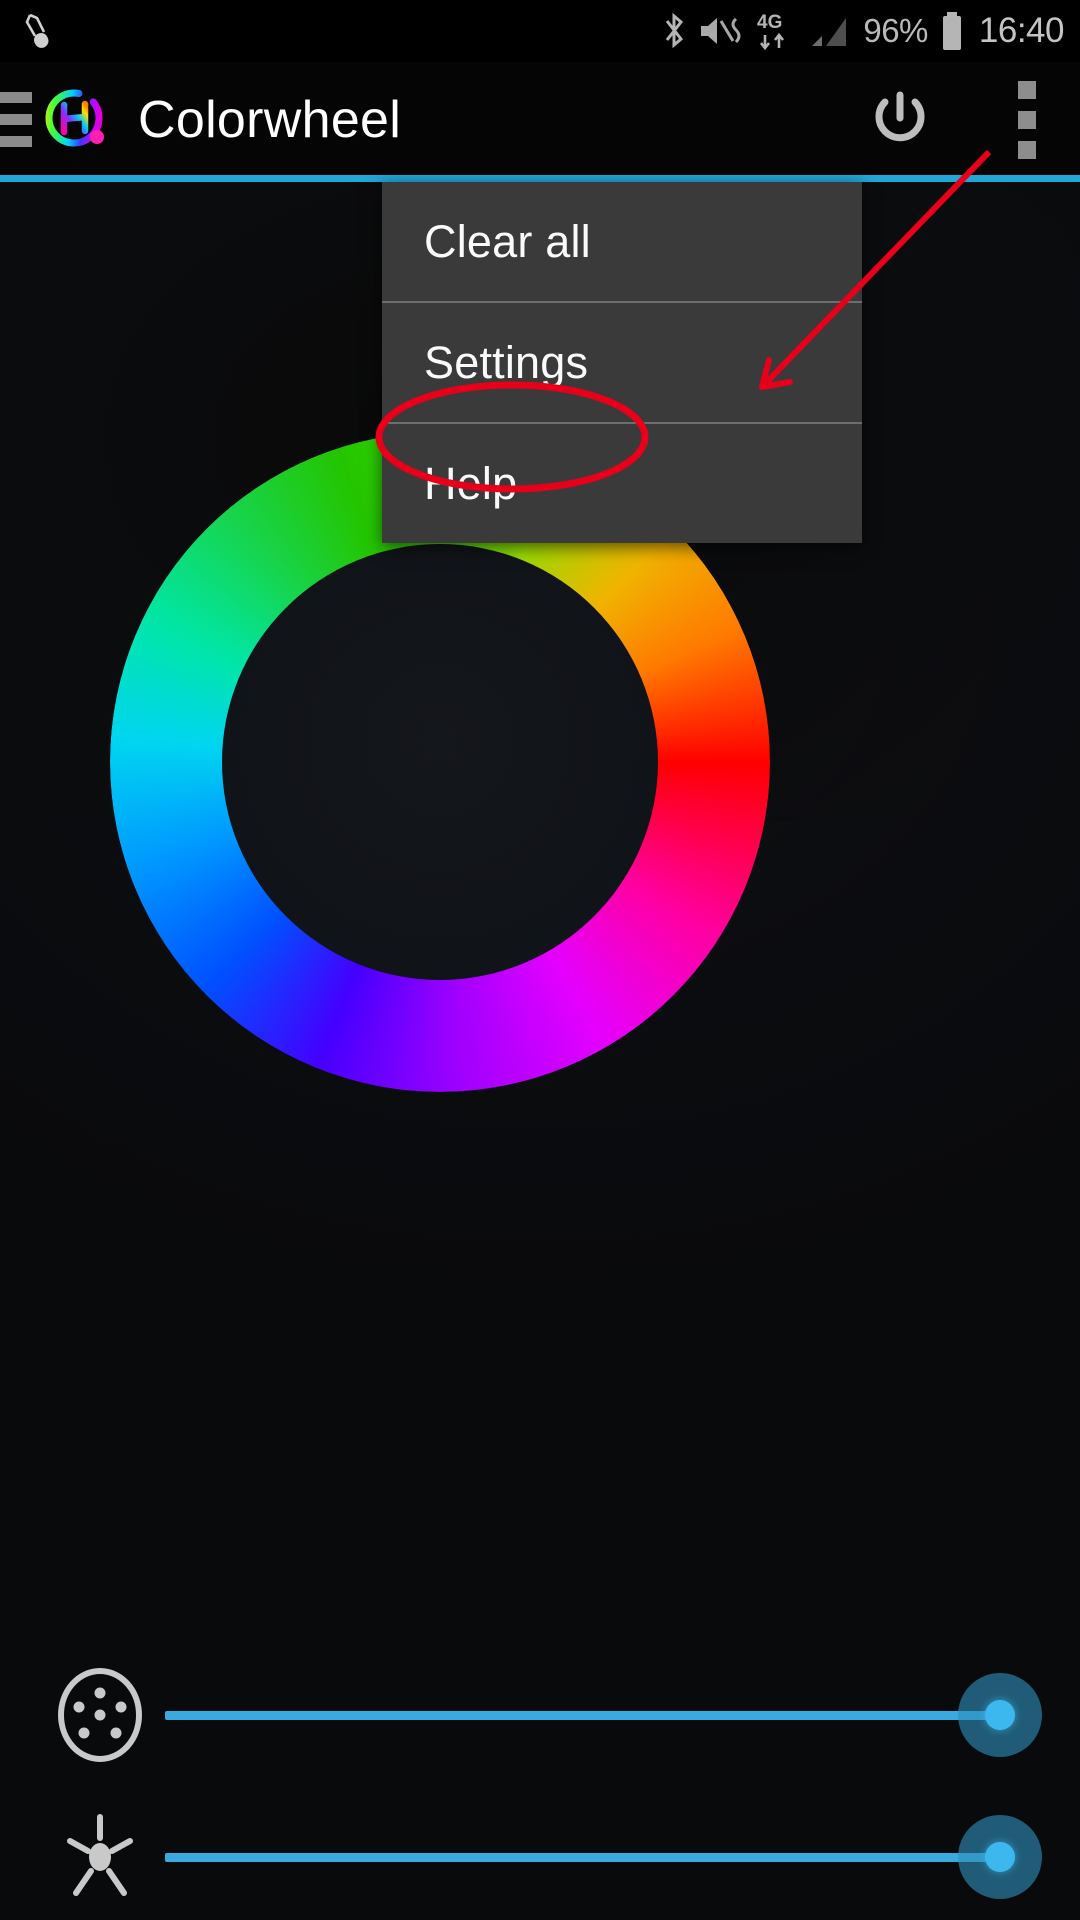  Describe the element at coordinates (440, 762) in the screenshot. I see `hue-ring-center` at that location.